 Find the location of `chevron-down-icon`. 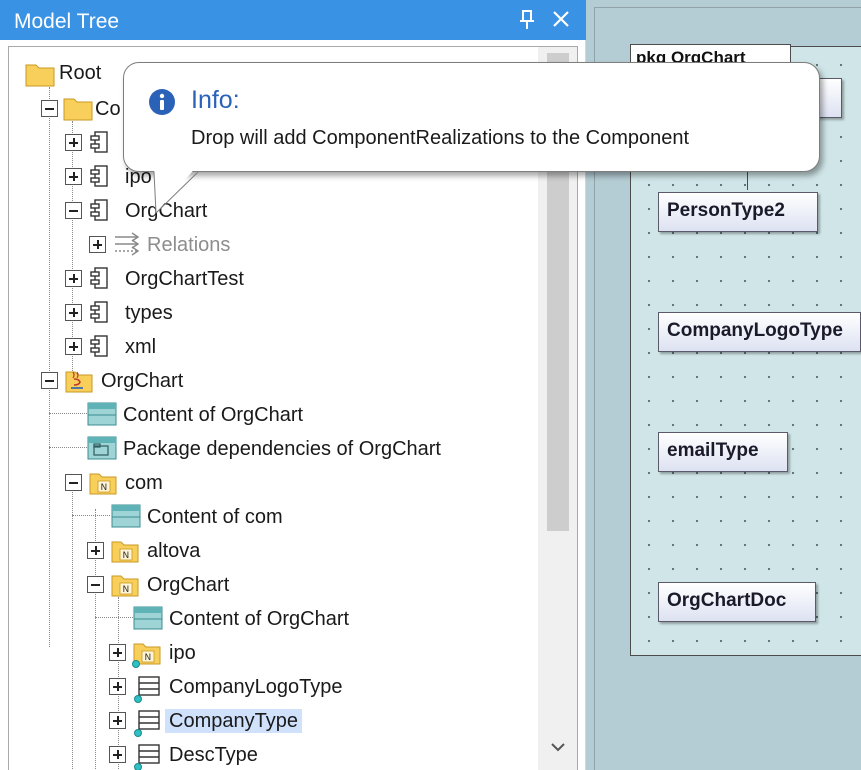

chevron-down-icon is located at coordinates (558, 747).